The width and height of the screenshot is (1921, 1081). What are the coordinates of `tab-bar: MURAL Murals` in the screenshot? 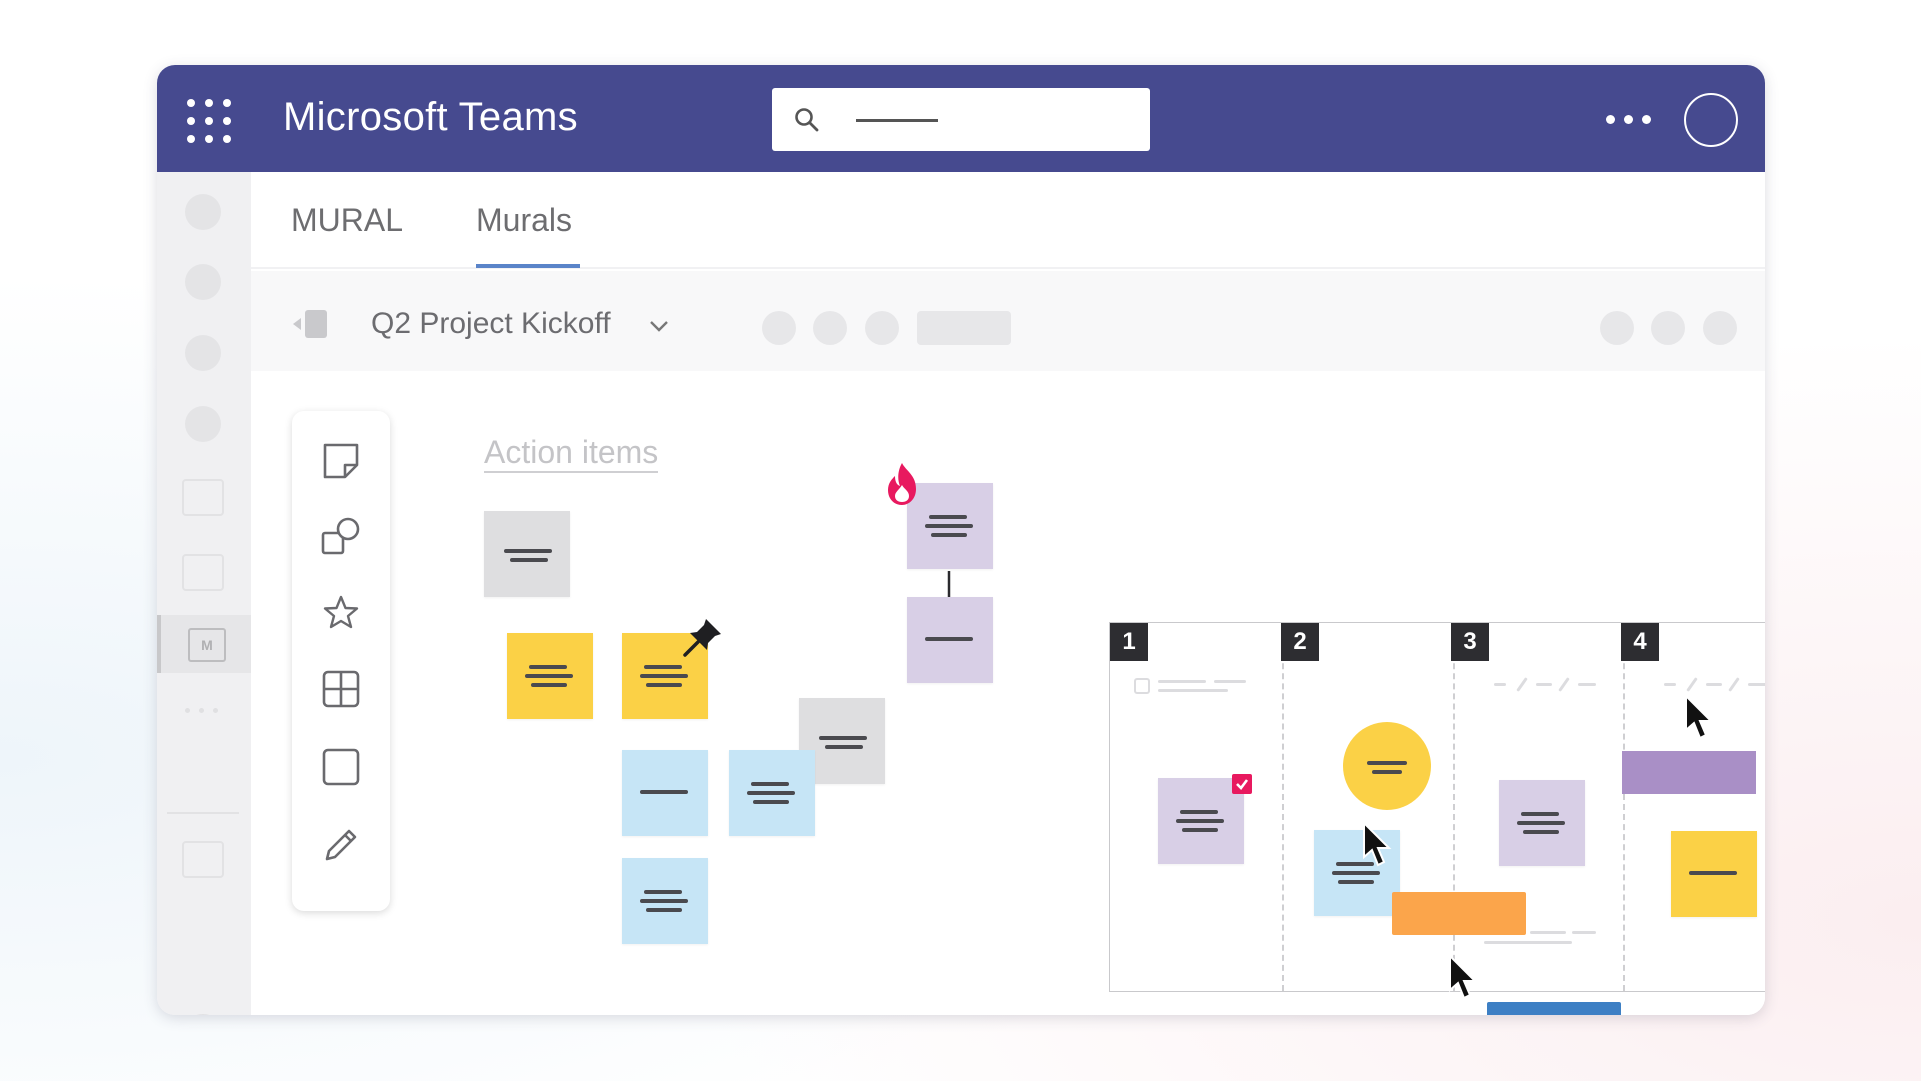 It's located at (1008, 220).